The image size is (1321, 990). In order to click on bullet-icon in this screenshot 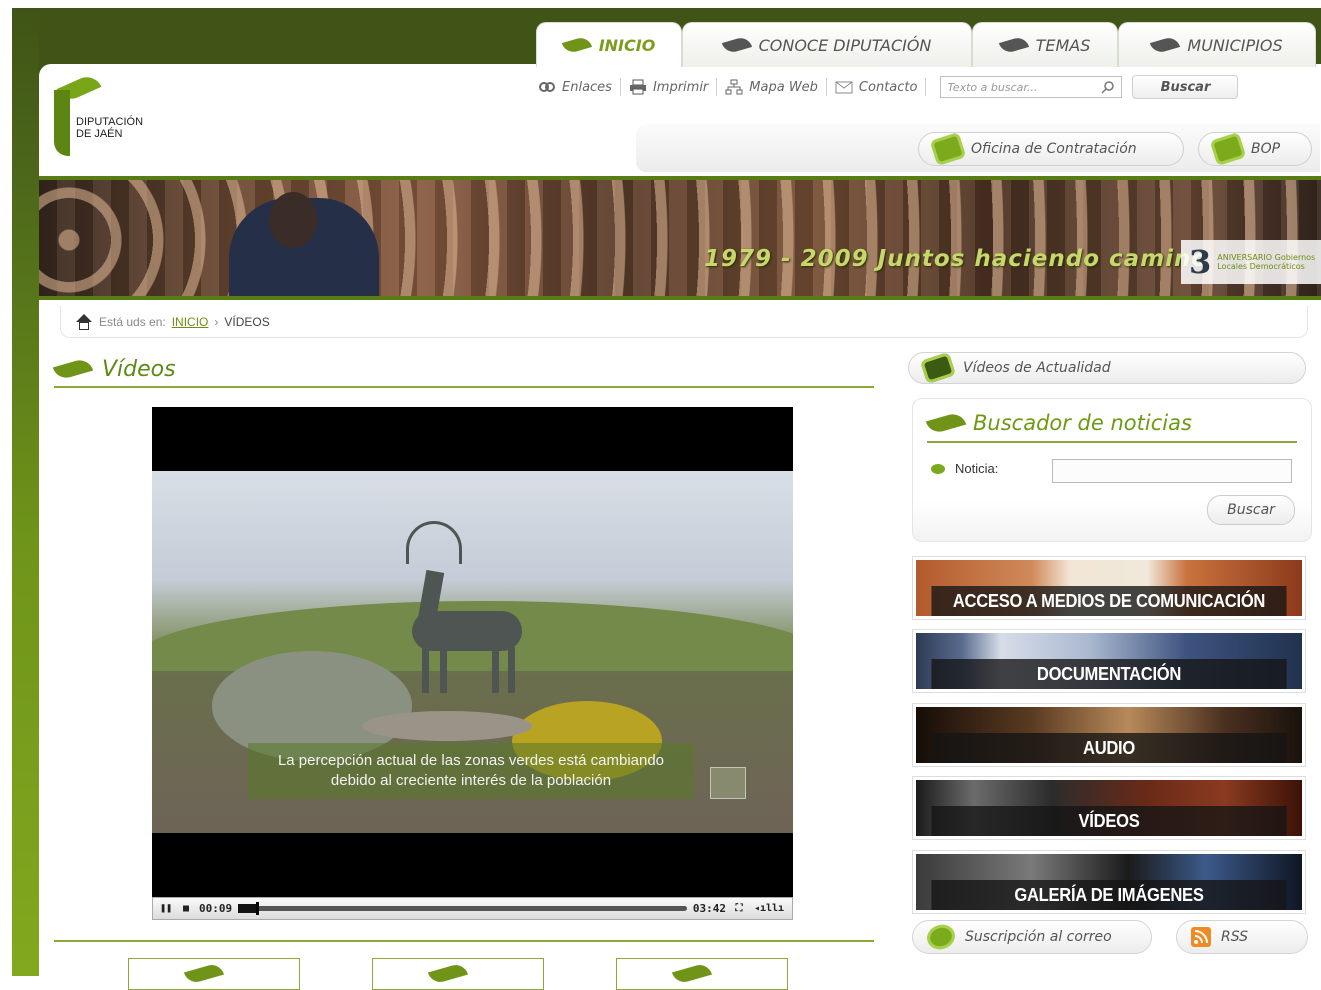, I will do `click(938, 468)`.